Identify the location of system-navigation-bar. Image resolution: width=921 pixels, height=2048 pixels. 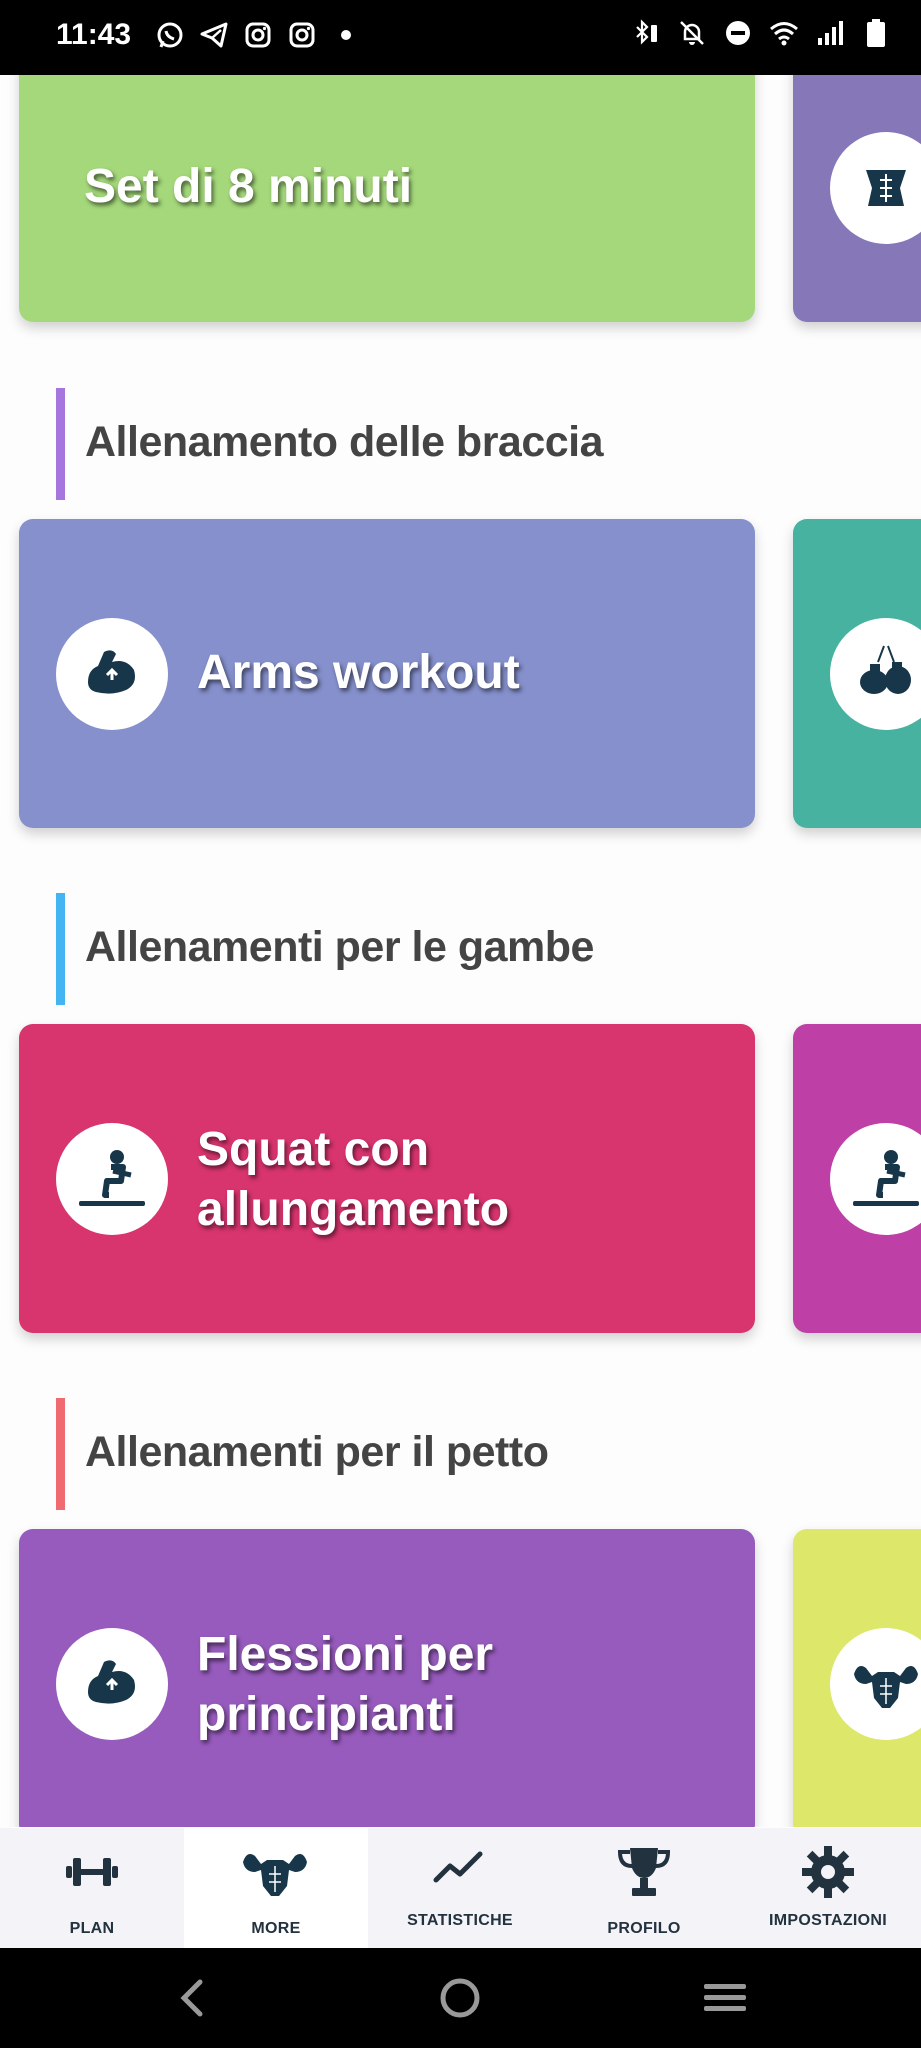
(460, 1998).